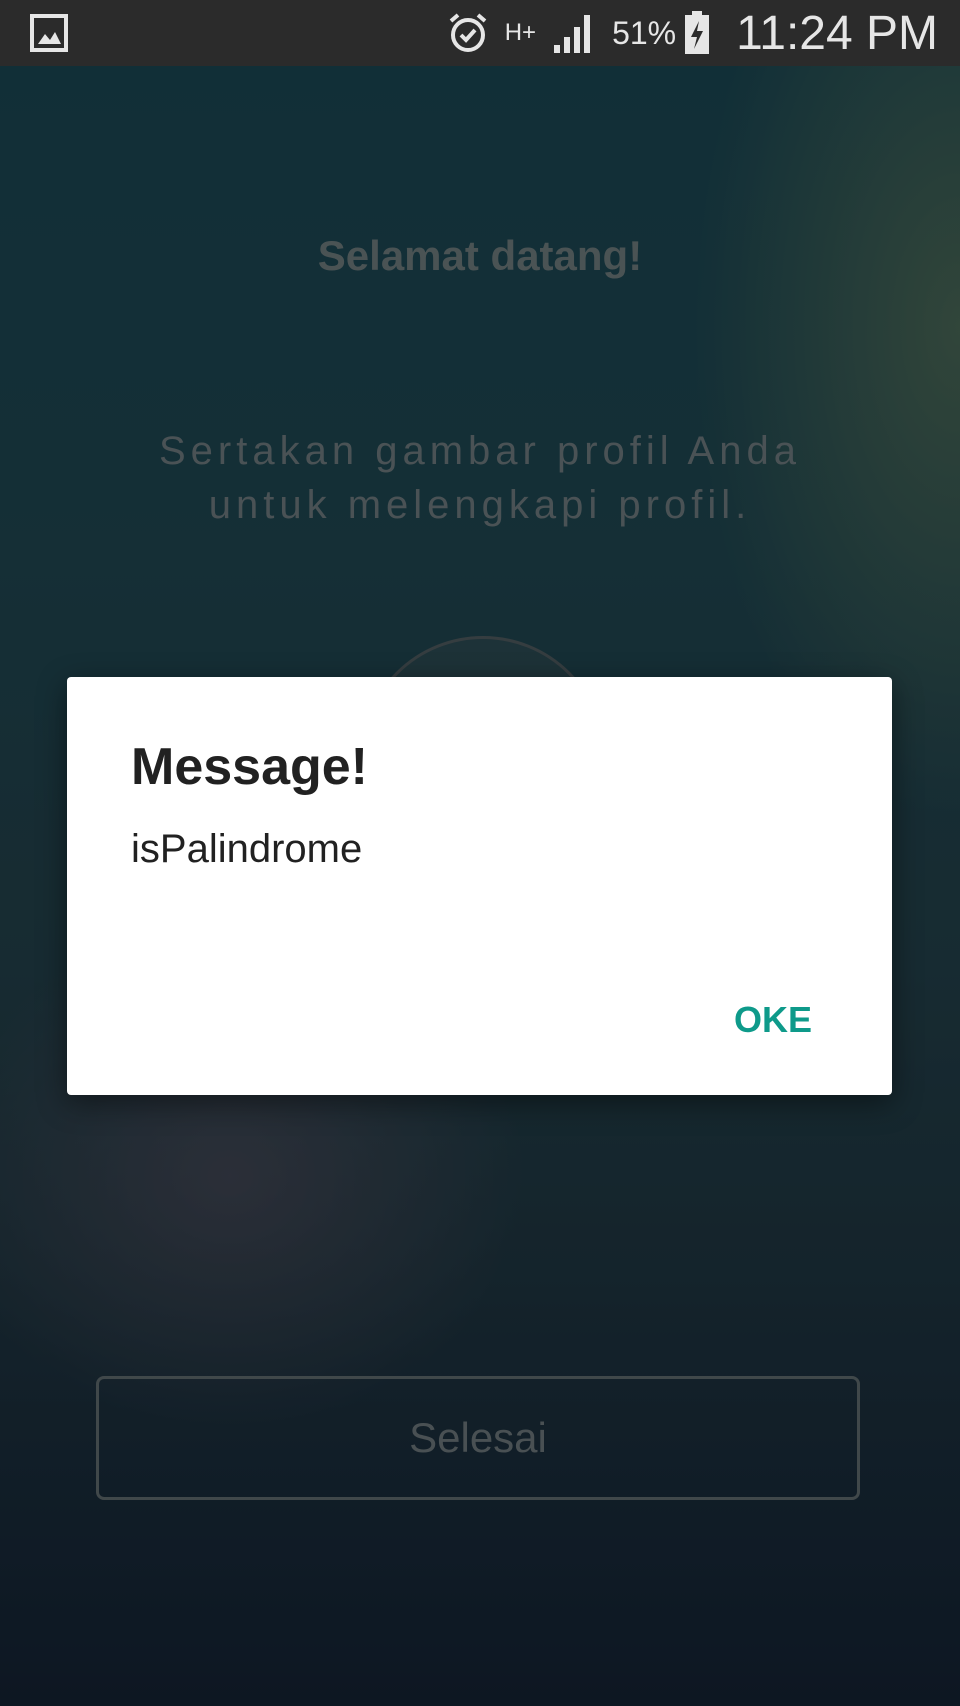 This screenshot has height=1706, width=960. Describe the element at coordinates (468, 33) in the screenshot. I see `alarm-icon` at that location.